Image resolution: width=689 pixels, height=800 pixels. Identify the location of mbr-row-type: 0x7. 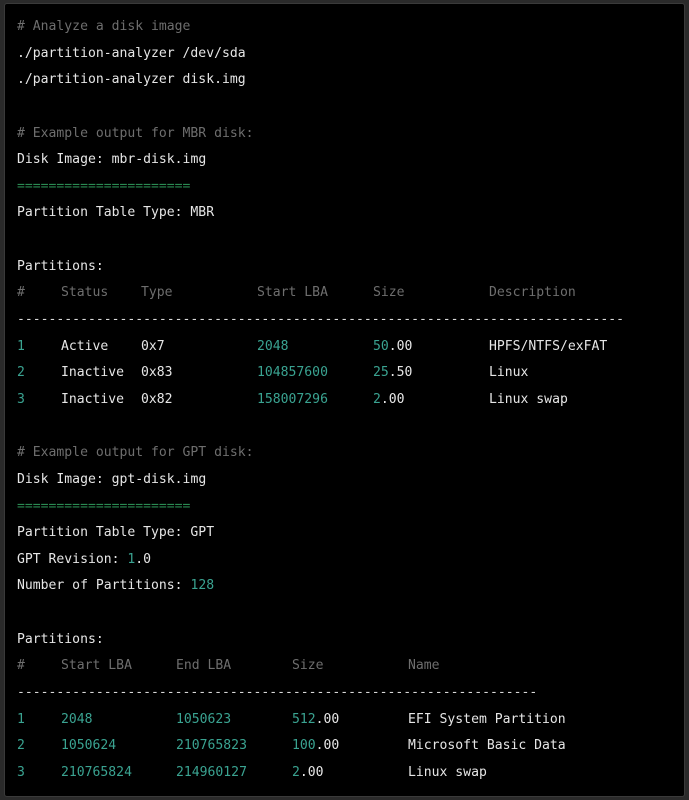
(153, 346).